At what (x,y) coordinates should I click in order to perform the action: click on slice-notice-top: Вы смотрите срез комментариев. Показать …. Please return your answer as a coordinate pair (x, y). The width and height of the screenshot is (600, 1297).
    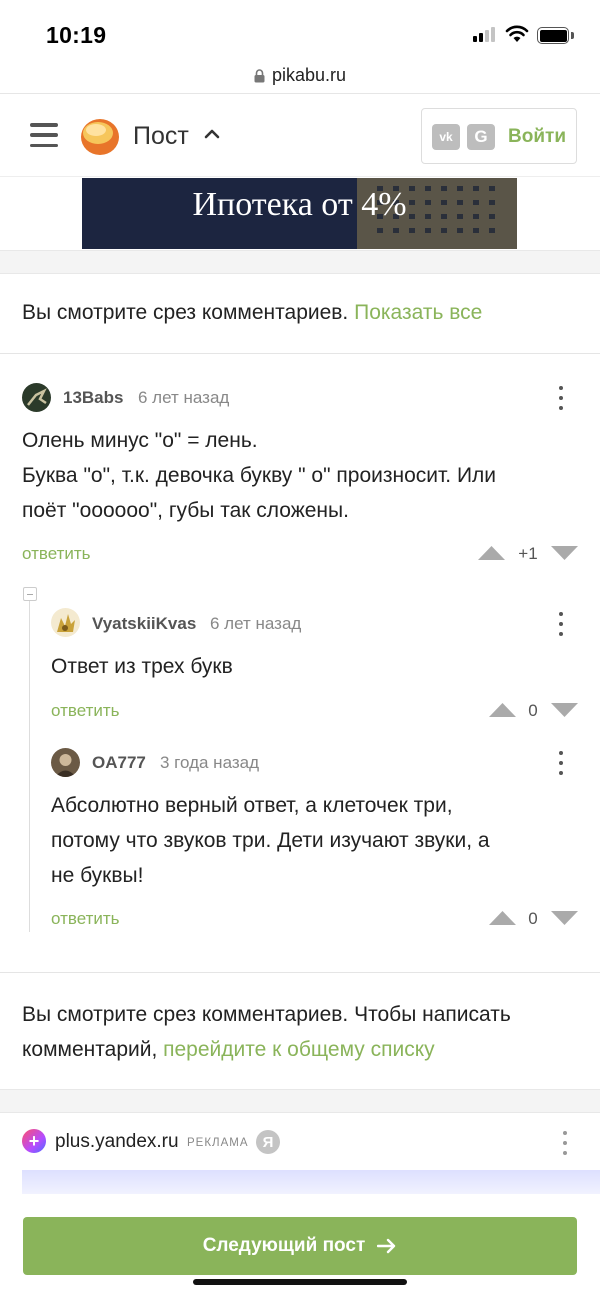
    Looking at the image, I should click on (252, 312).